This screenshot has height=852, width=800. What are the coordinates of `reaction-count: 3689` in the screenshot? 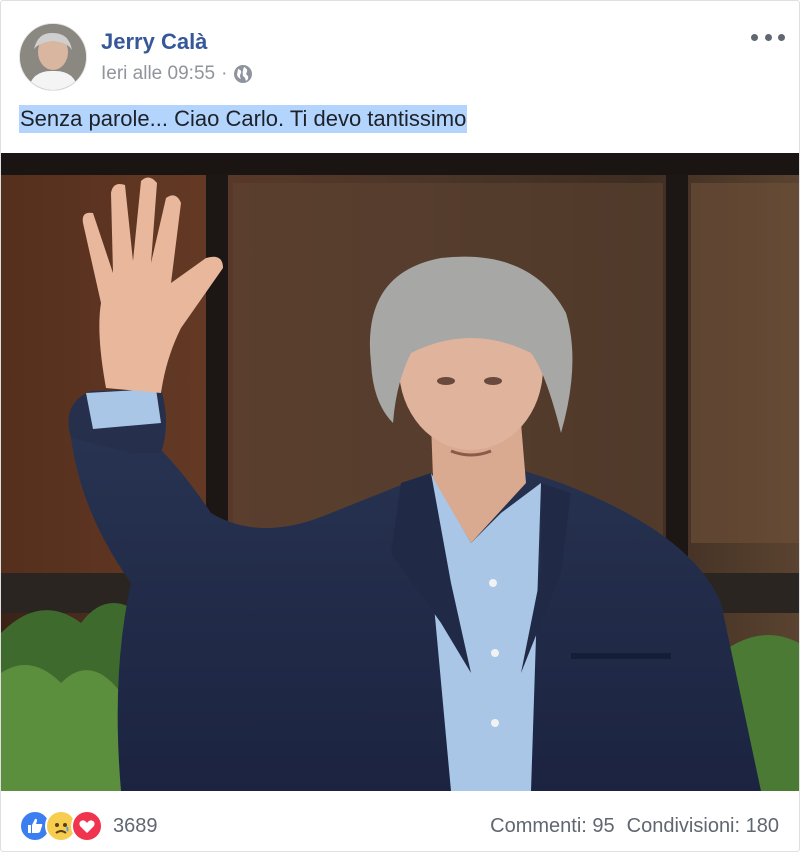 It's located at (135, 826).